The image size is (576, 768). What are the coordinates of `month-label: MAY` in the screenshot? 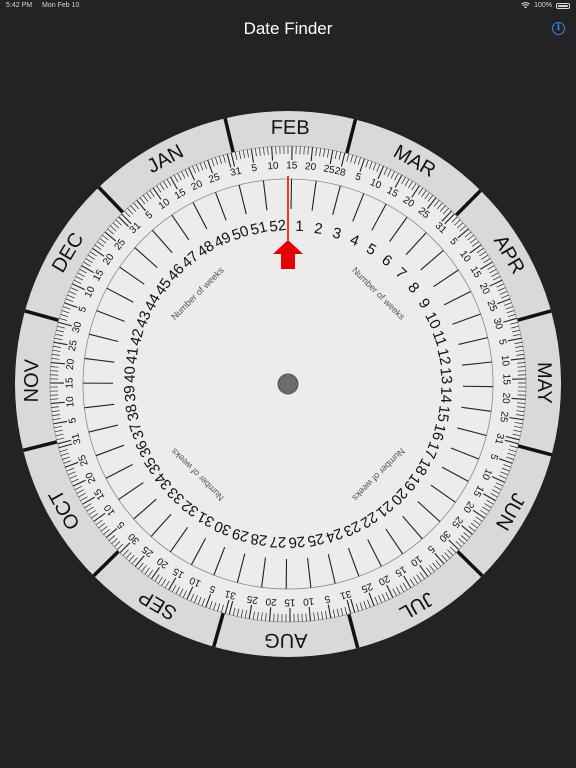 It's located at (544, 383).